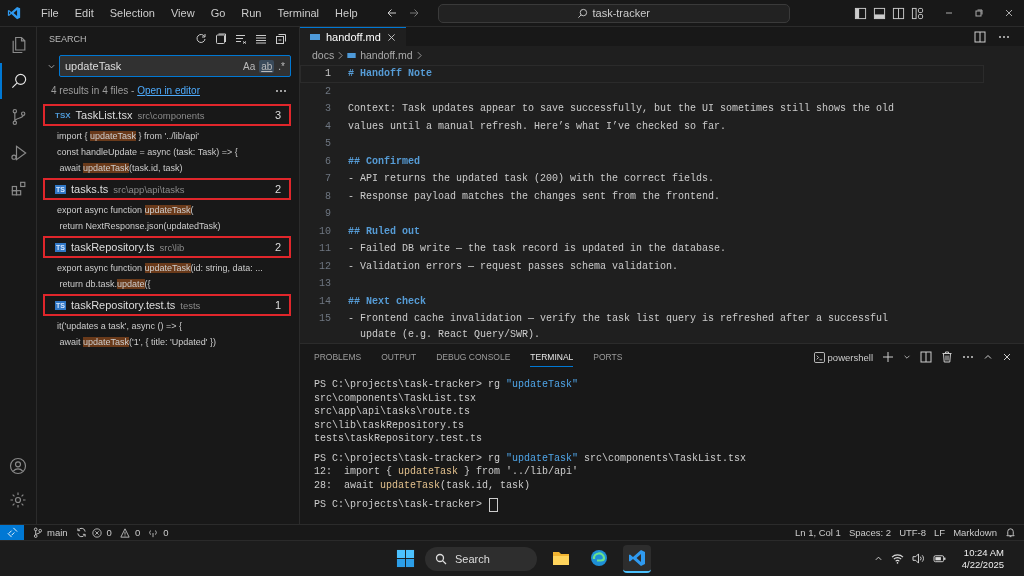 The width and height of the screenshot is (1024, 576). What do you see at coordinates (391, 13) in the screenshot?
I see `back-arrow-icon` at bounding box center [391, 13].